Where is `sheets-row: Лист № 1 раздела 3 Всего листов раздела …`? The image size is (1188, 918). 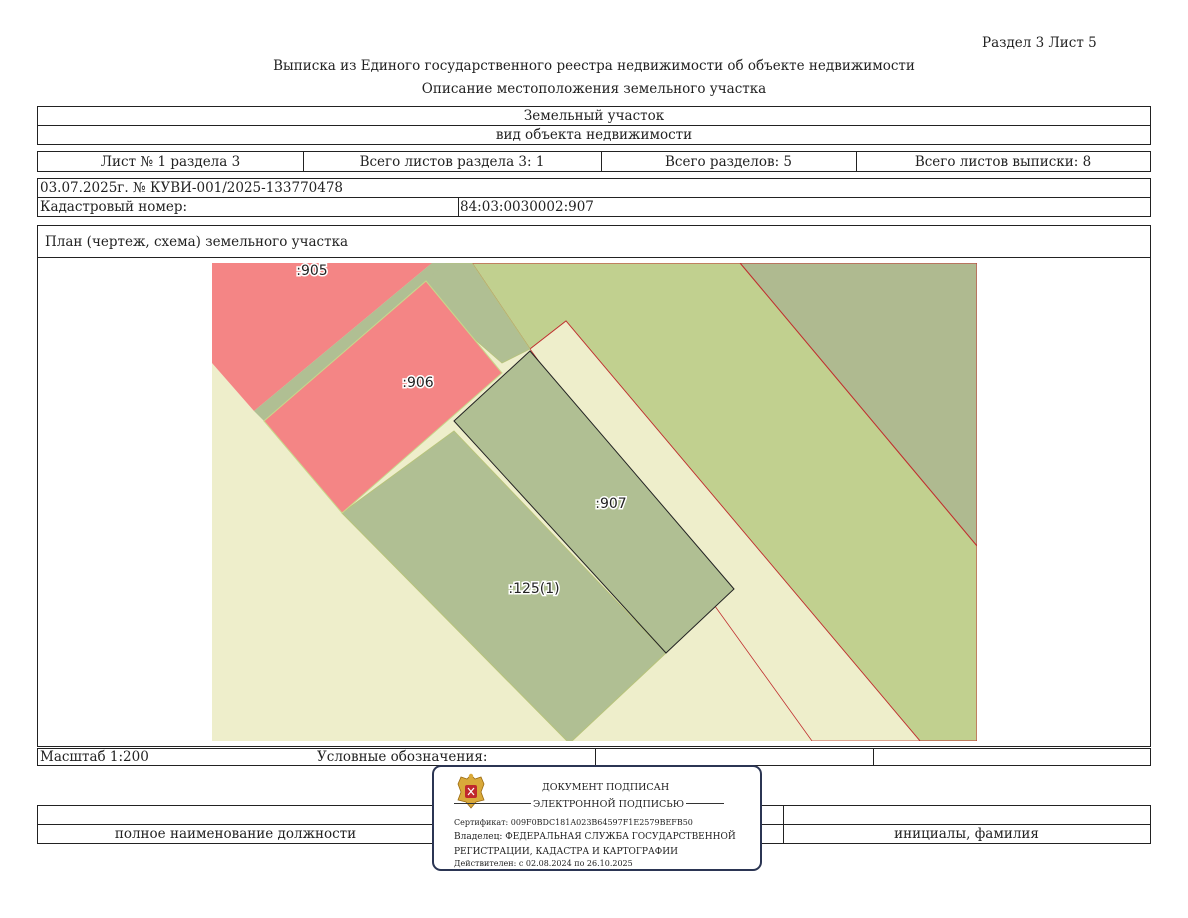 sheets-row: Лист № 1 раздела 3 Всего листов раздела … is located at coordinates (594, 161).